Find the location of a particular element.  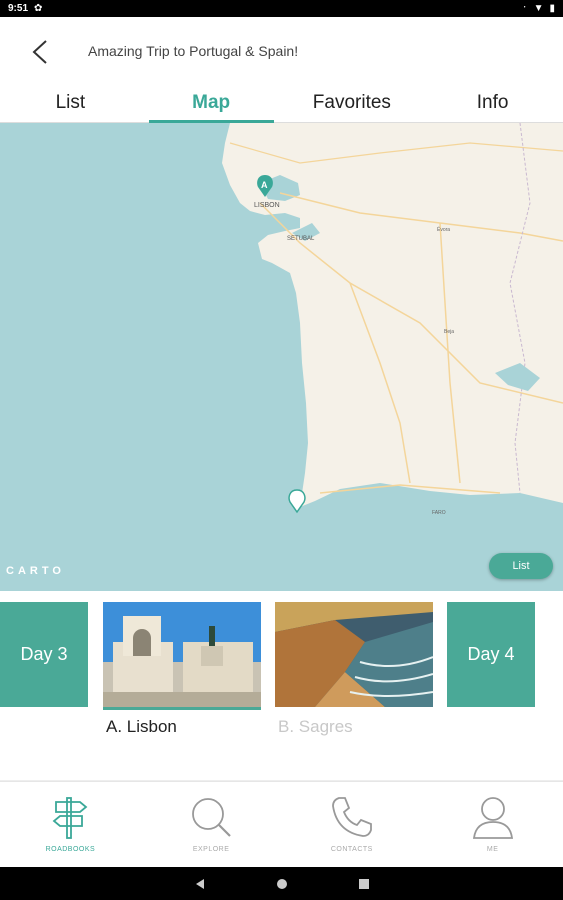

app-header: Amazing Trip to Portugal & Spain! is located at coordinates (281, 52).